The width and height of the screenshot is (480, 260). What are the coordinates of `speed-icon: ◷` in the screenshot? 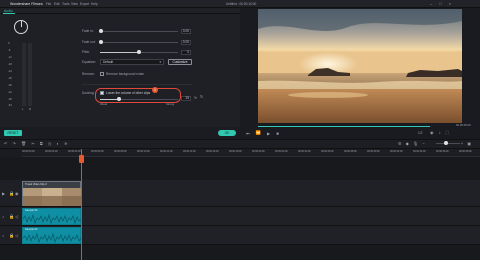 It's located at (50, 144).